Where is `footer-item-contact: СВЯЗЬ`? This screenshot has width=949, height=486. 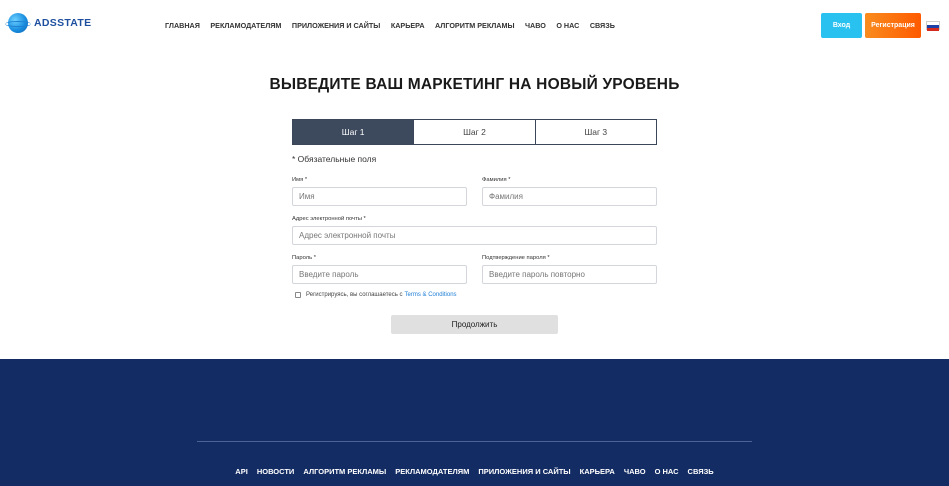
footer-item-contact: СВЯЗЬ is located at coordinates (701, 471).